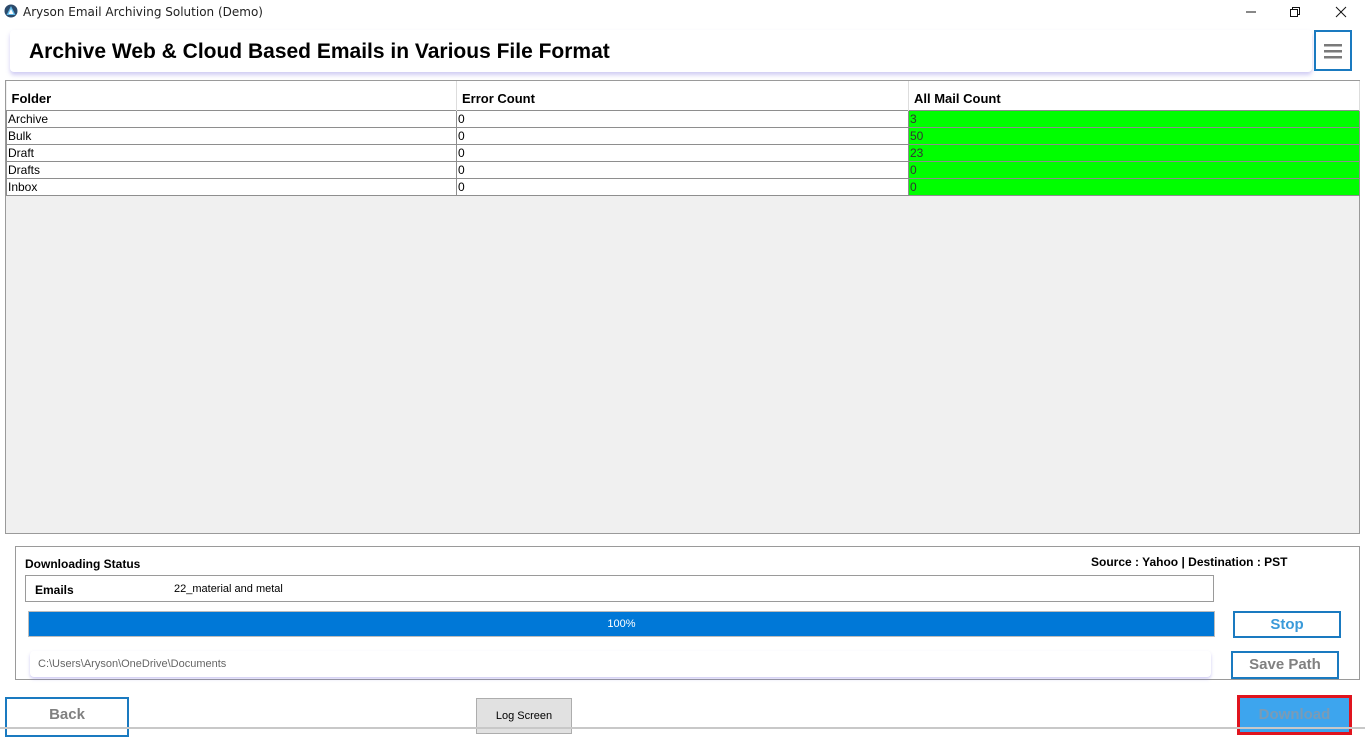  I want to click on current-email-value: 22_material and metal, so click(228, 589).